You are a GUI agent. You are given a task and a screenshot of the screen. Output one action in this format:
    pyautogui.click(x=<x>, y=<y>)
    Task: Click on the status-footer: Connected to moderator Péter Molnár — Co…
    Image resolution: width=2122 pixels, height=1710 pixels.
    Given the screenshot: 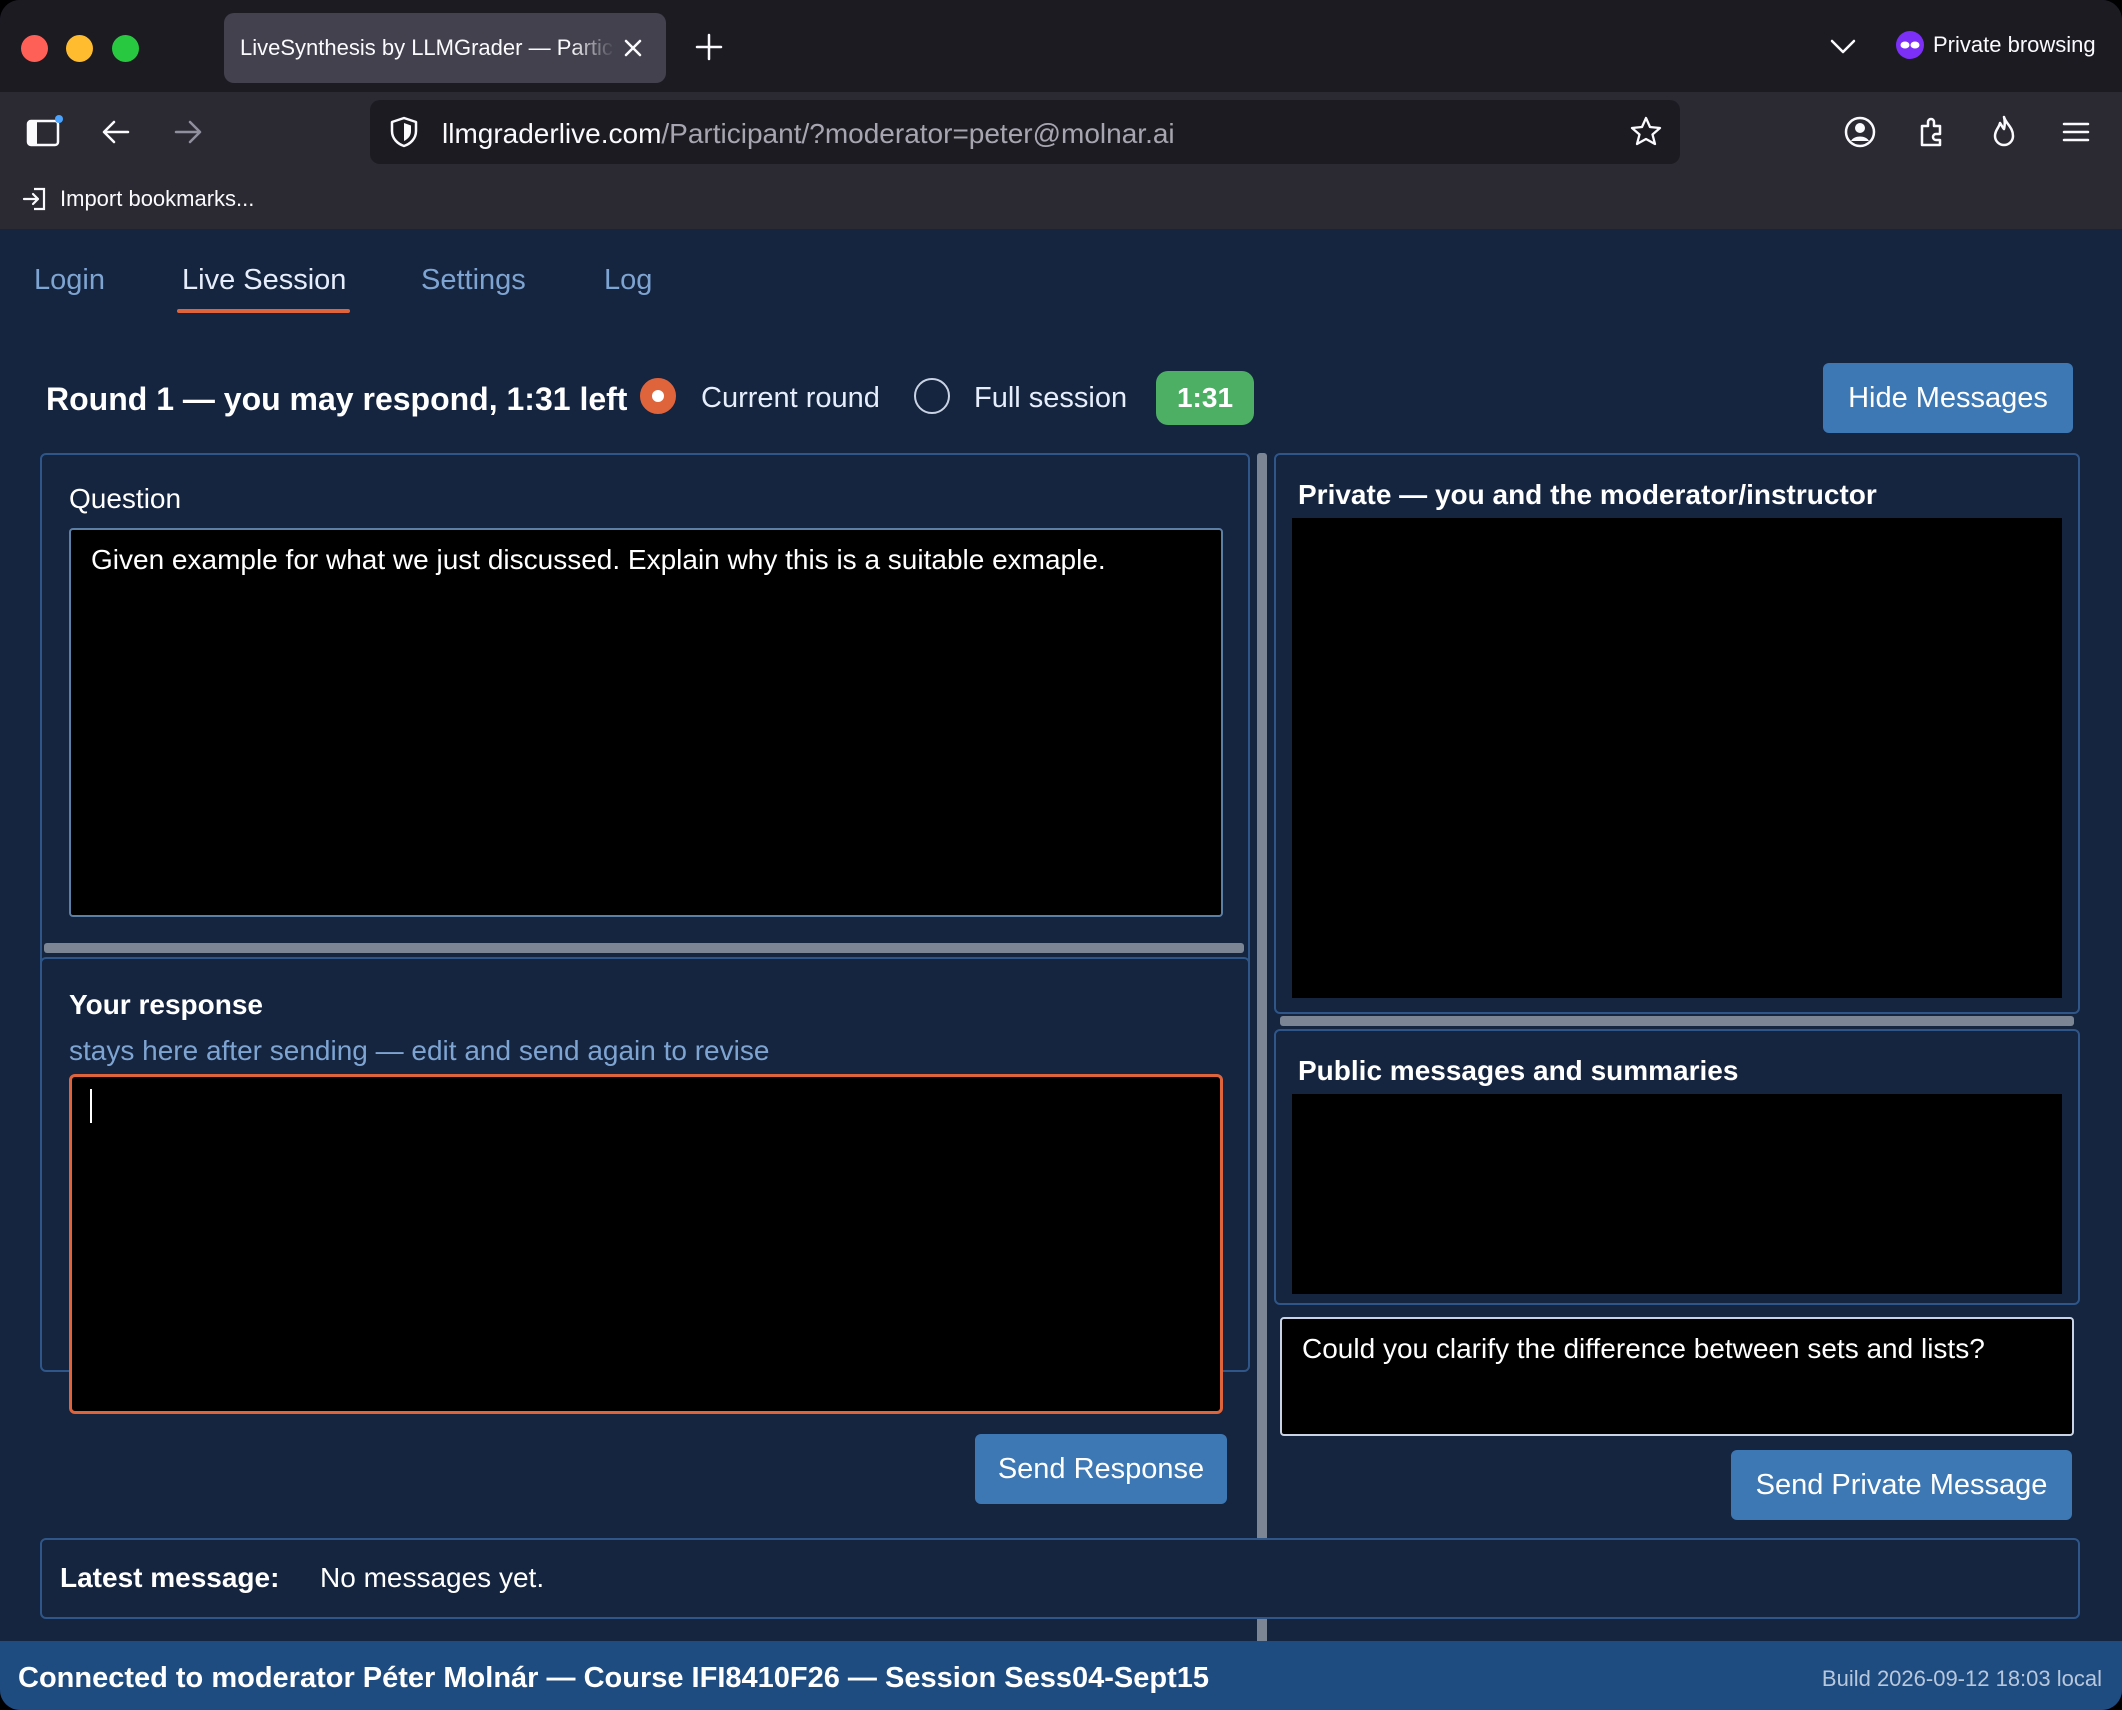 What is the action you would take?
    pyautogui.click(x=1061, y=1675)
    